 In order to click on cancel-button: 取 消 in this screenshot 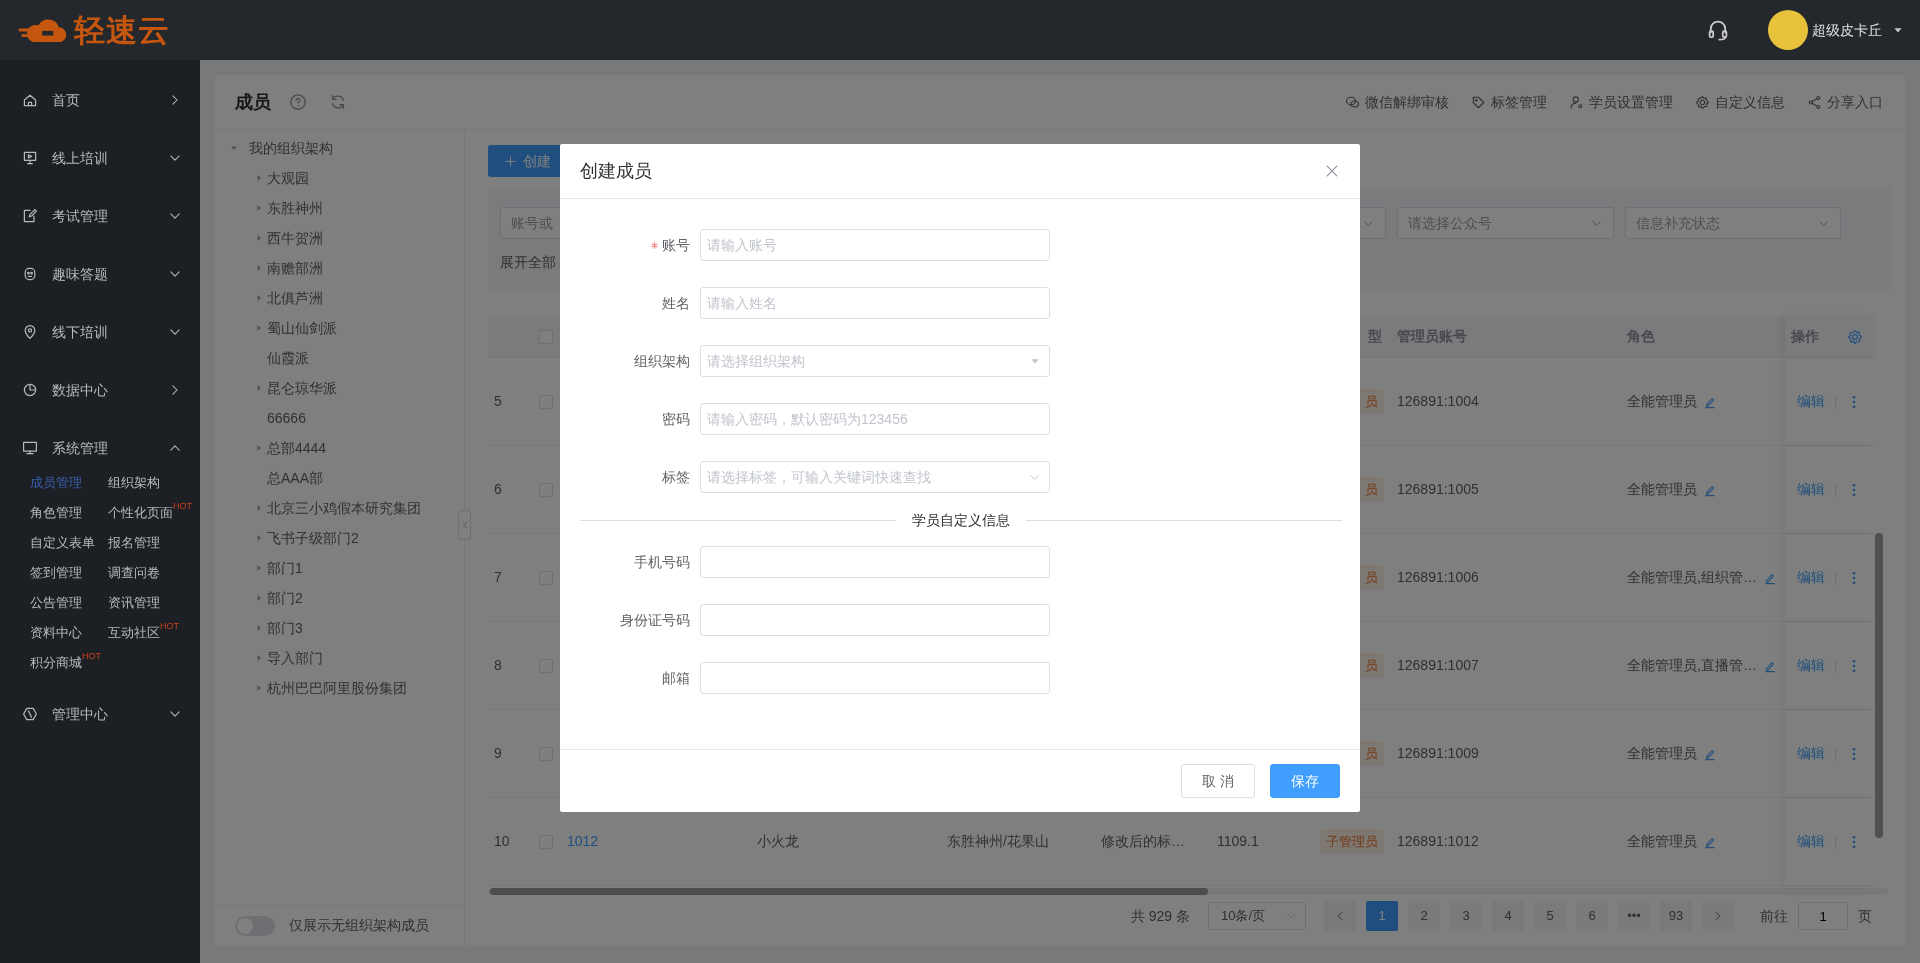, I will do `click(1218, 781)`.